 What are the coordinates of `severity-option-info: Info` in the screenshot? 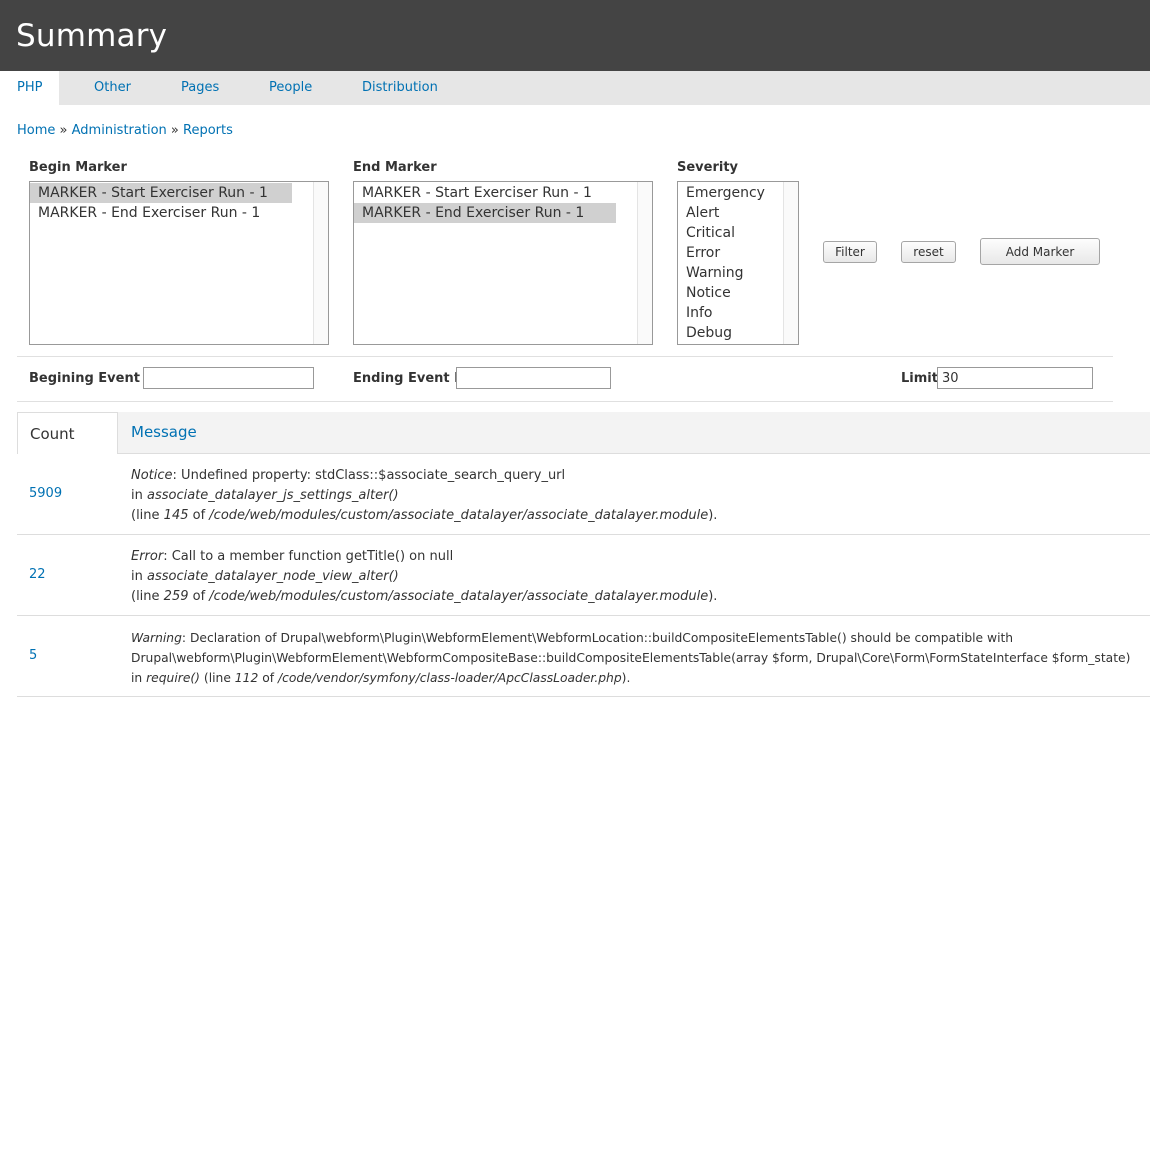 It's located at (738, 313).